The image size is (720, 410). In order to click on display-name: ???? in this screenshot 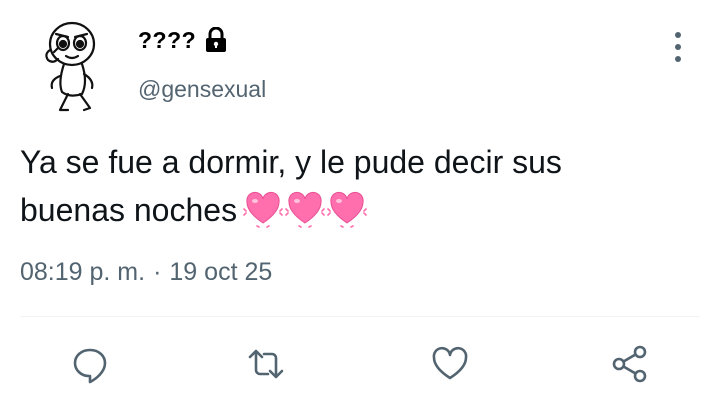, I will do `click(167, 40)`.